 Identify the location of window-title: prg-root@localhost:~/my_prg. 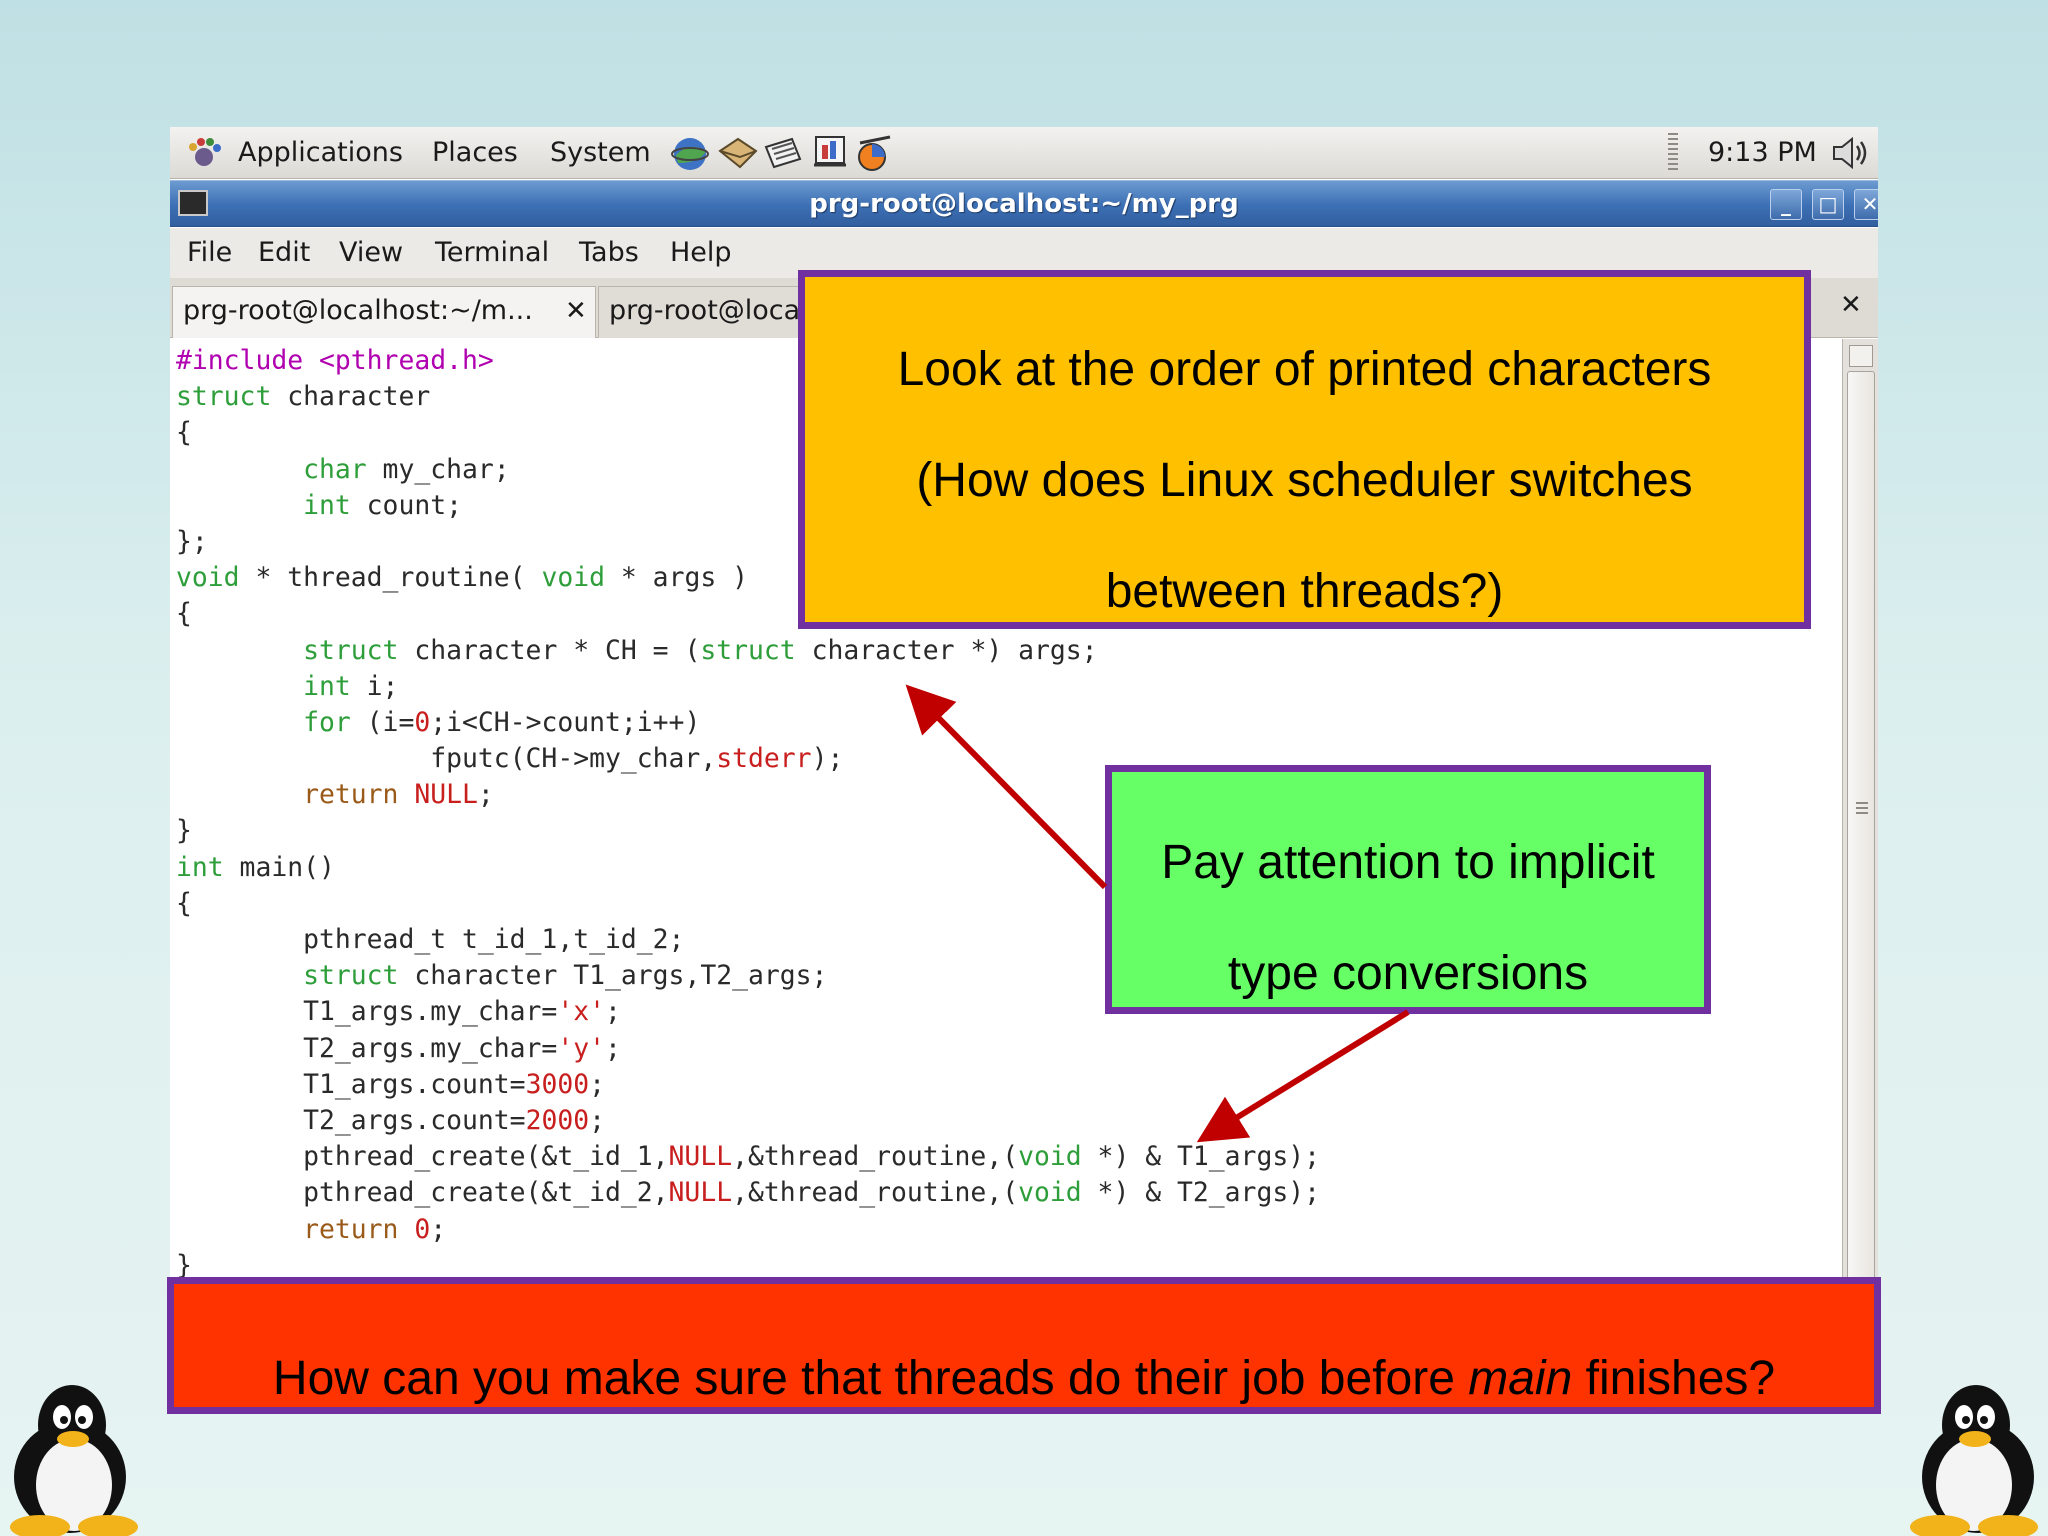
(1024, 204).